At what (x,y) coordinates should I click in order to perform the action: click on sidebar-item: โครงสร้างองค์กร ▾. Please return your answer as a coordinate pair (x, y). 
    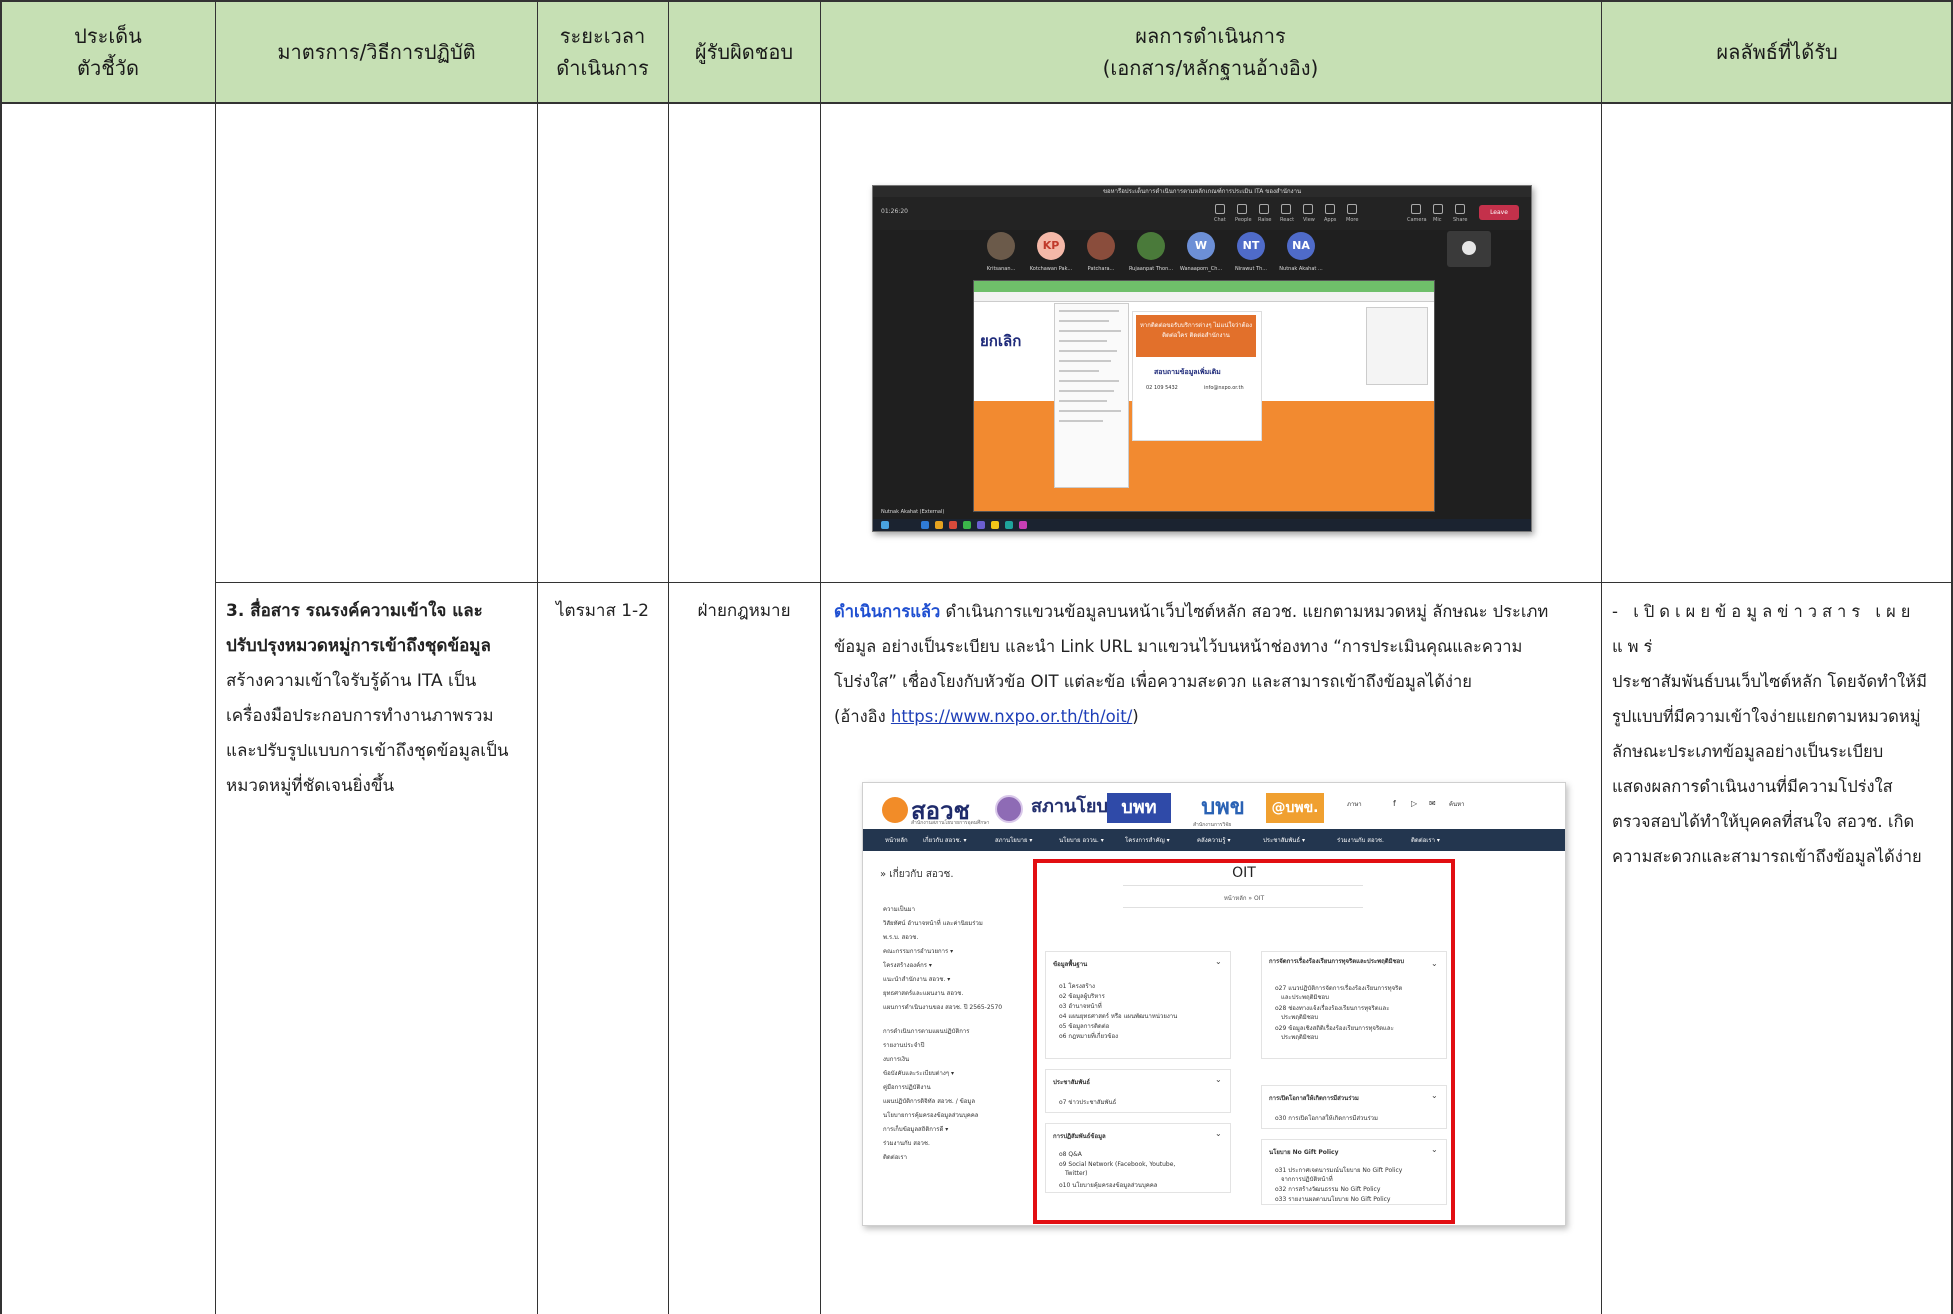
    Looking at the image, I should click on (907, 965).